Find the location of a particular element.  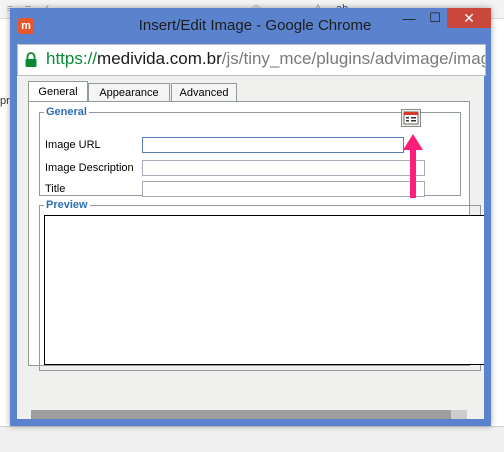

minimize-icon: — is located at coordinates (409, 18).